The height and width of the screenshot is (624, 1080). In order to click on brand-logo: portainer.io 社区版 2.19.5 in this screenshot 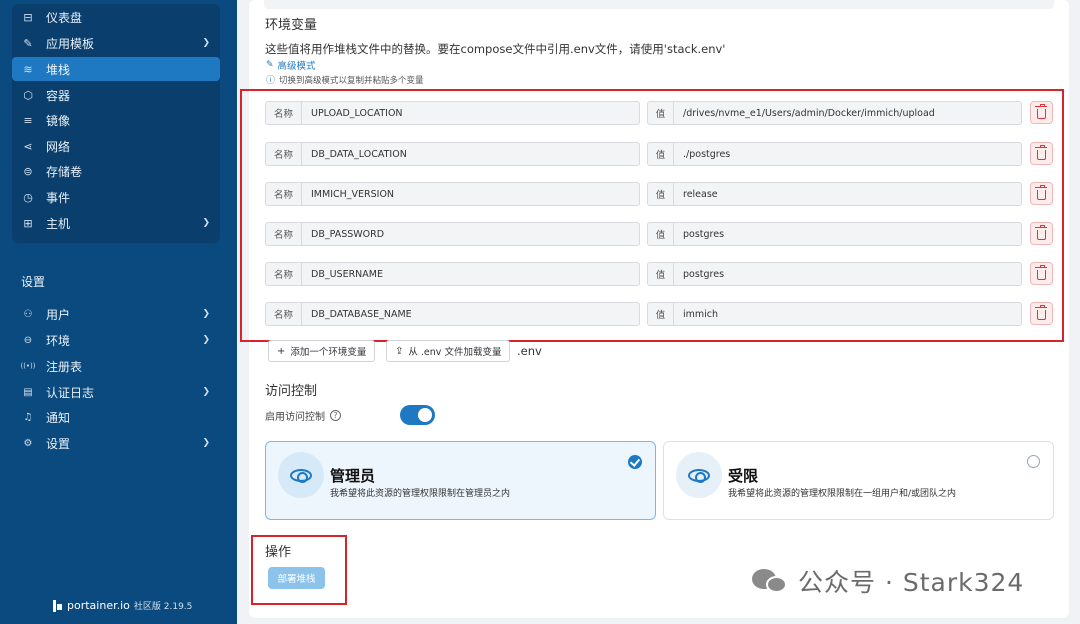, I will do `click(122, 605)`.